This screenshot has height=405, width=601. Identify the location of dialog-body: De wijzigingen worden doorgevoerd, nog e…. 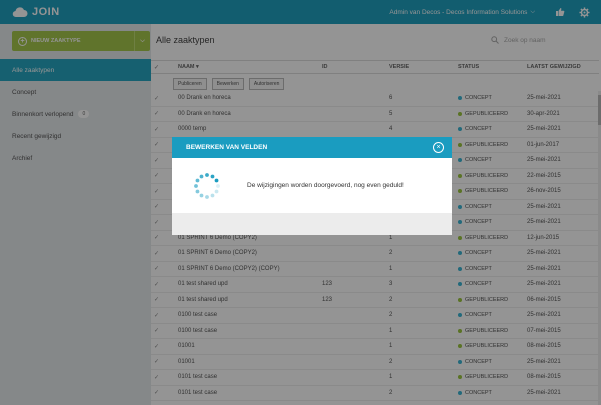
(312, 185).